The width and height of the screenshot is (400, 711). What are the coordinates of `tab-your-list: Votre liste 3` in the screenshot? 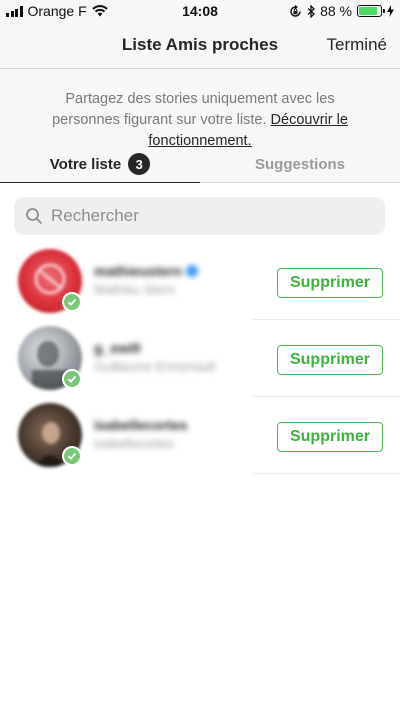 It's located at (100, 164).